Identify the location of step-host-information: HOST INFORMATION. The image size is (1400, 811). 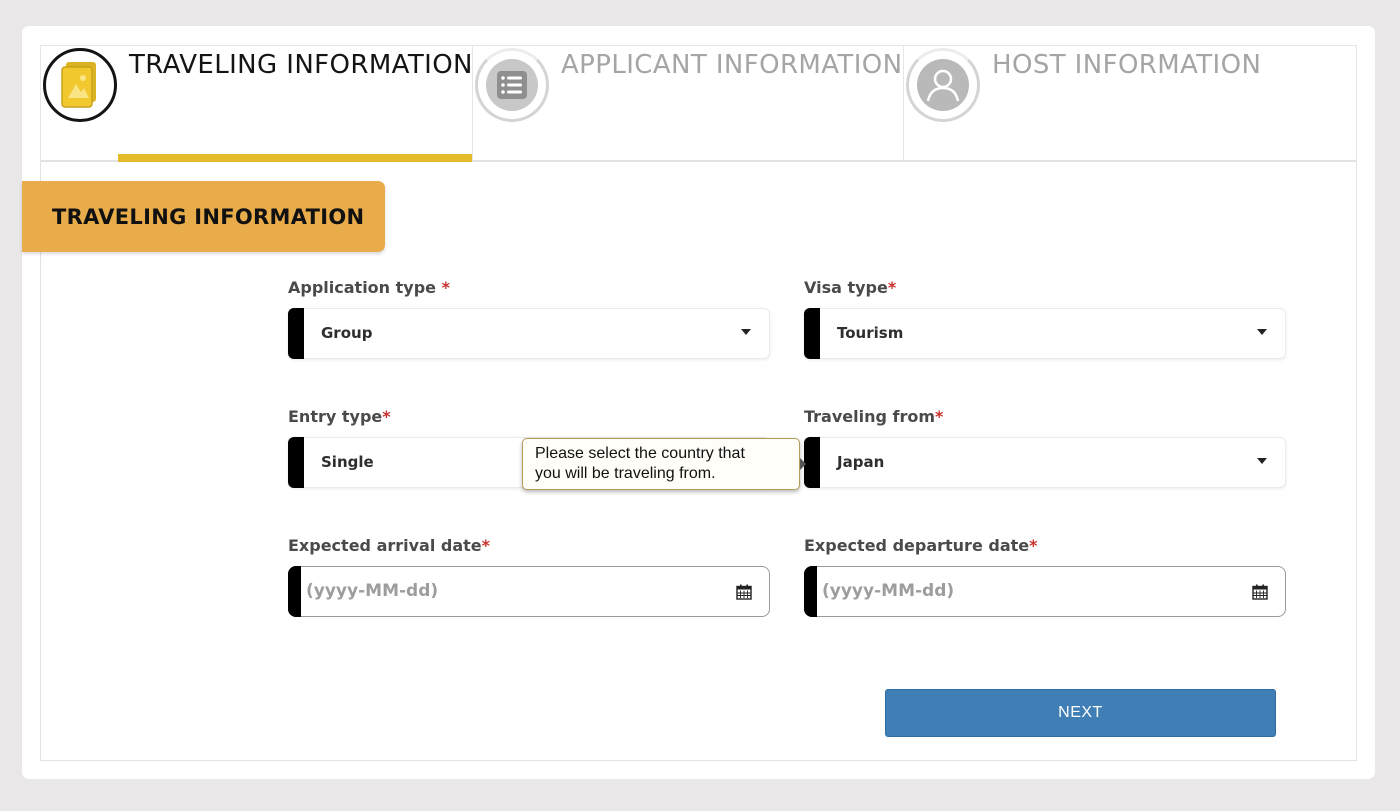
(1129, 103).